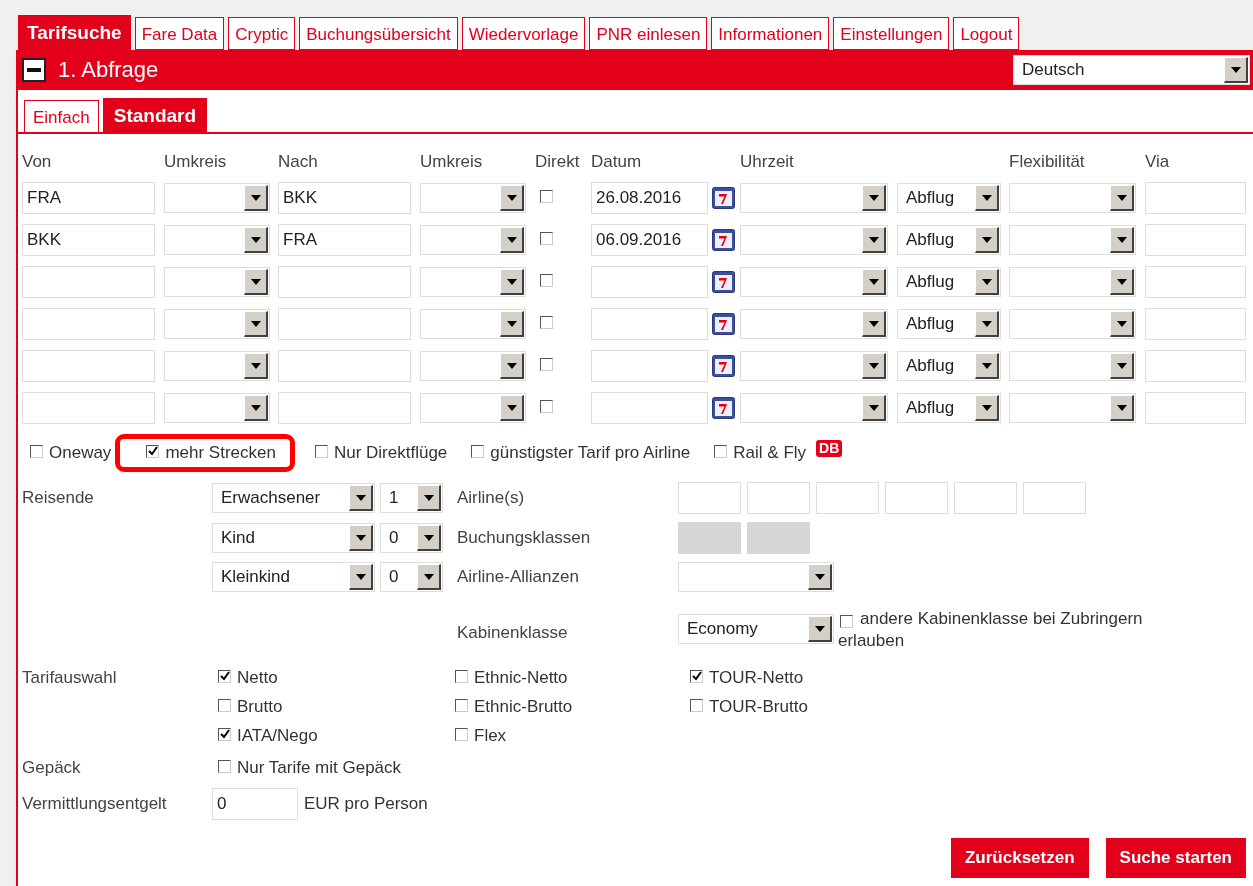  What do you see at coordinates (649, 198) in the screenshot?
I see `text-field: 26.08.2016` at bounding box center [649, 198].